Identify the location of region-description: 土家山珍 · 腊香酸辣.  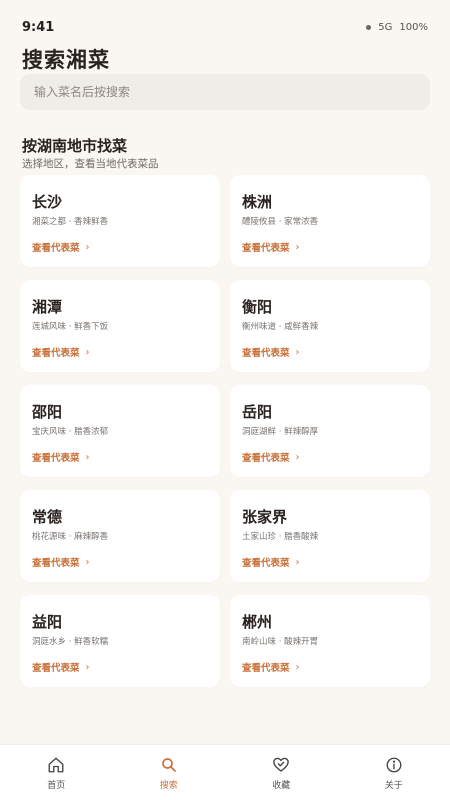
(280, 537).